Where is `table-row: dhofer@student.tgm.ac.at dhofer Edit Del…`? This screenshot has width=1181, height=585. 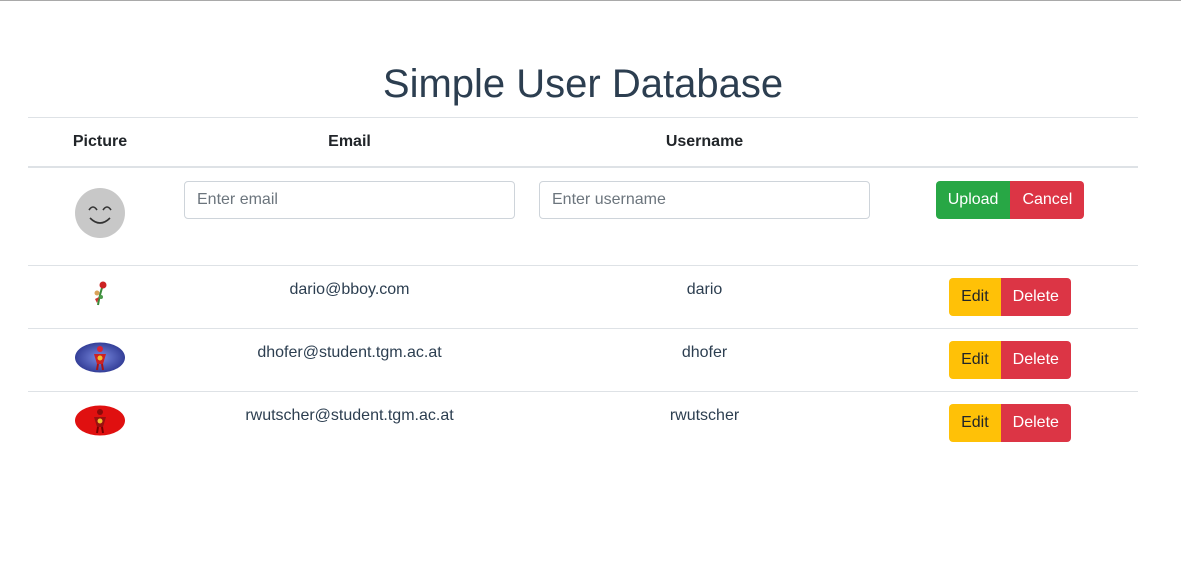
table-row: dhofer@student.tgm.ac.at dhofer Edit Del… is located at coordinates (583, 360).